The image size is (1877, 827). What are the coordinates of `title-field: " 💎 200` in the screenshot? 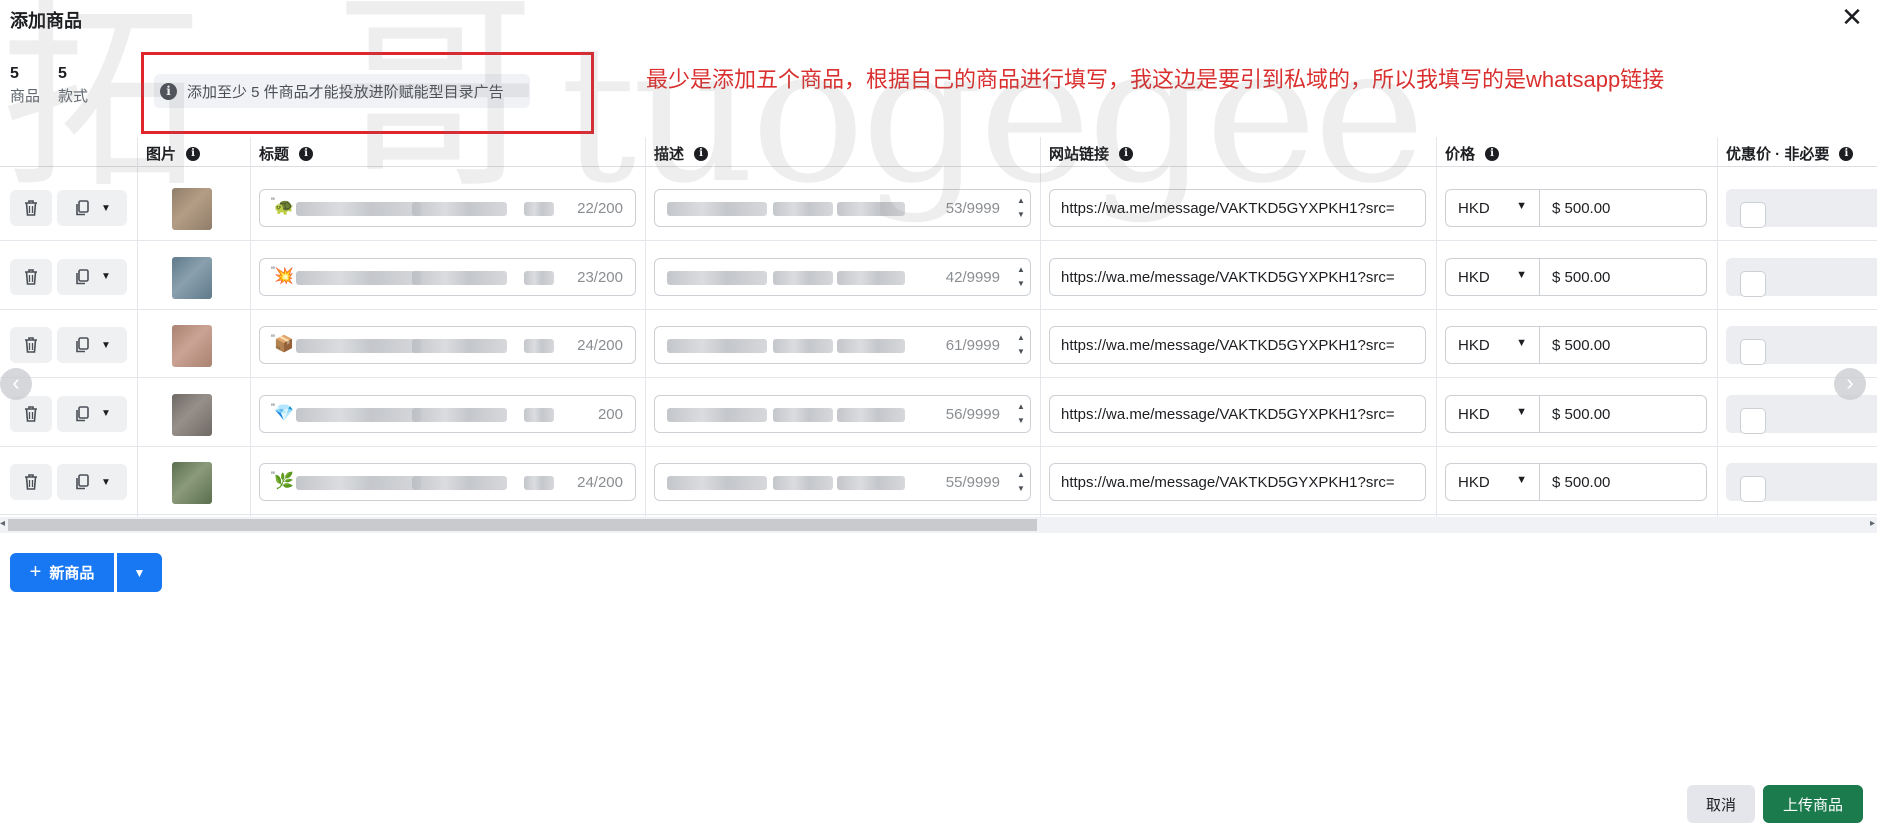 It's located at (447, 413).